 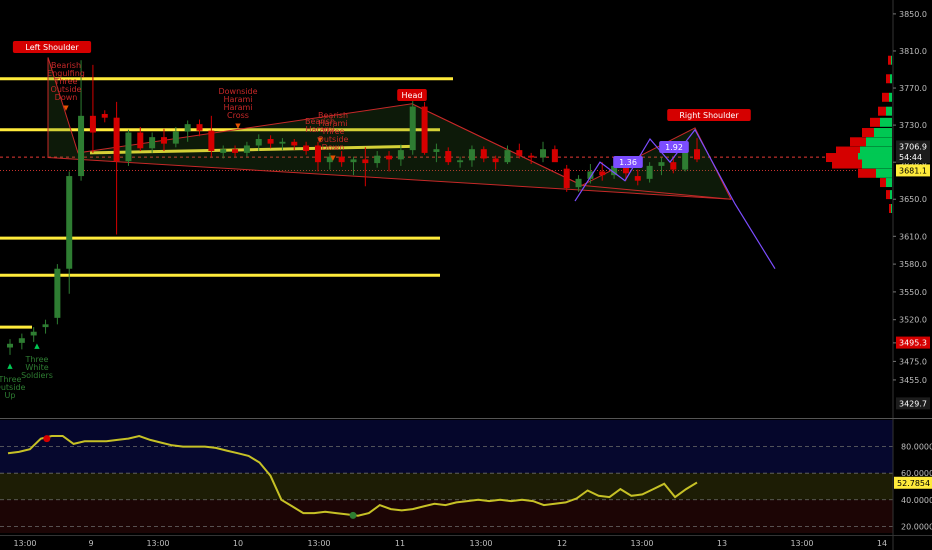 What do you see at coordinates (37, 346) in the screenshot?
I see `arrow-up-icon: ▲` at bounding box center [37, 346].